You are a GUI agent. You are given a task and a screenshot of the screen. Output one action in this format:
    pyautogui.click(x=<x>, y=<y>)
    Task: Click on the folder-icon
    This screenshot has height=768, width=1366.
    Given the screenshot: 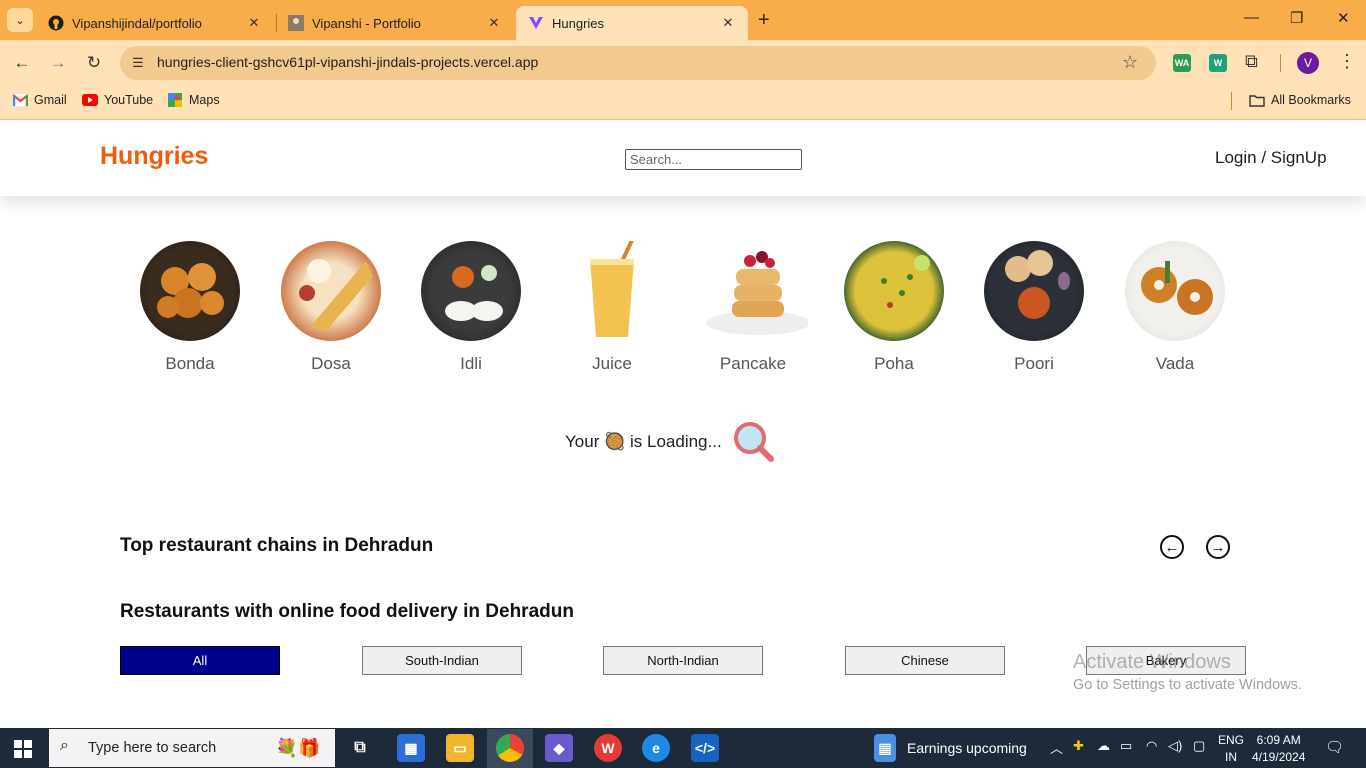 What is the action you would take?
    pyautogui.click(x=1257, y=100)
    